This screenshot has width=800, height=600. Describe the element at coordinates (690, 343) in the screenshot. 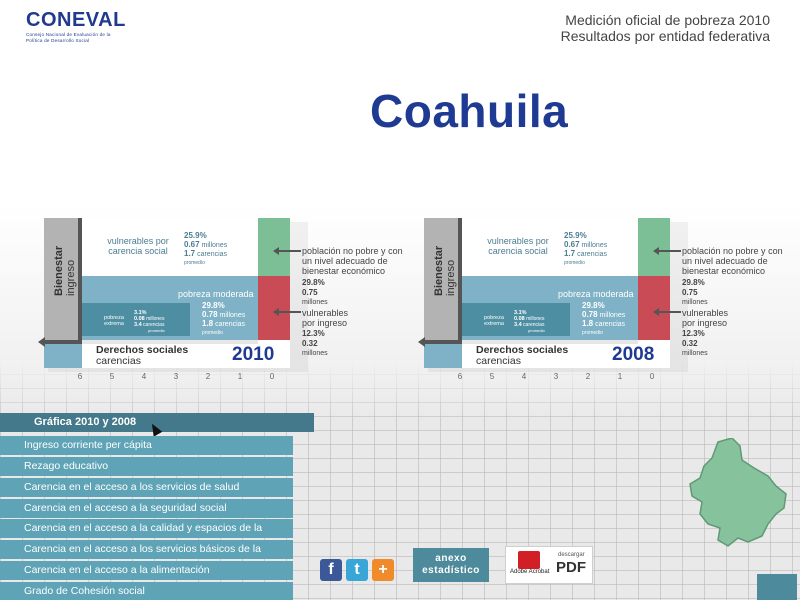

I see `millones-value: 0.32` at that location.